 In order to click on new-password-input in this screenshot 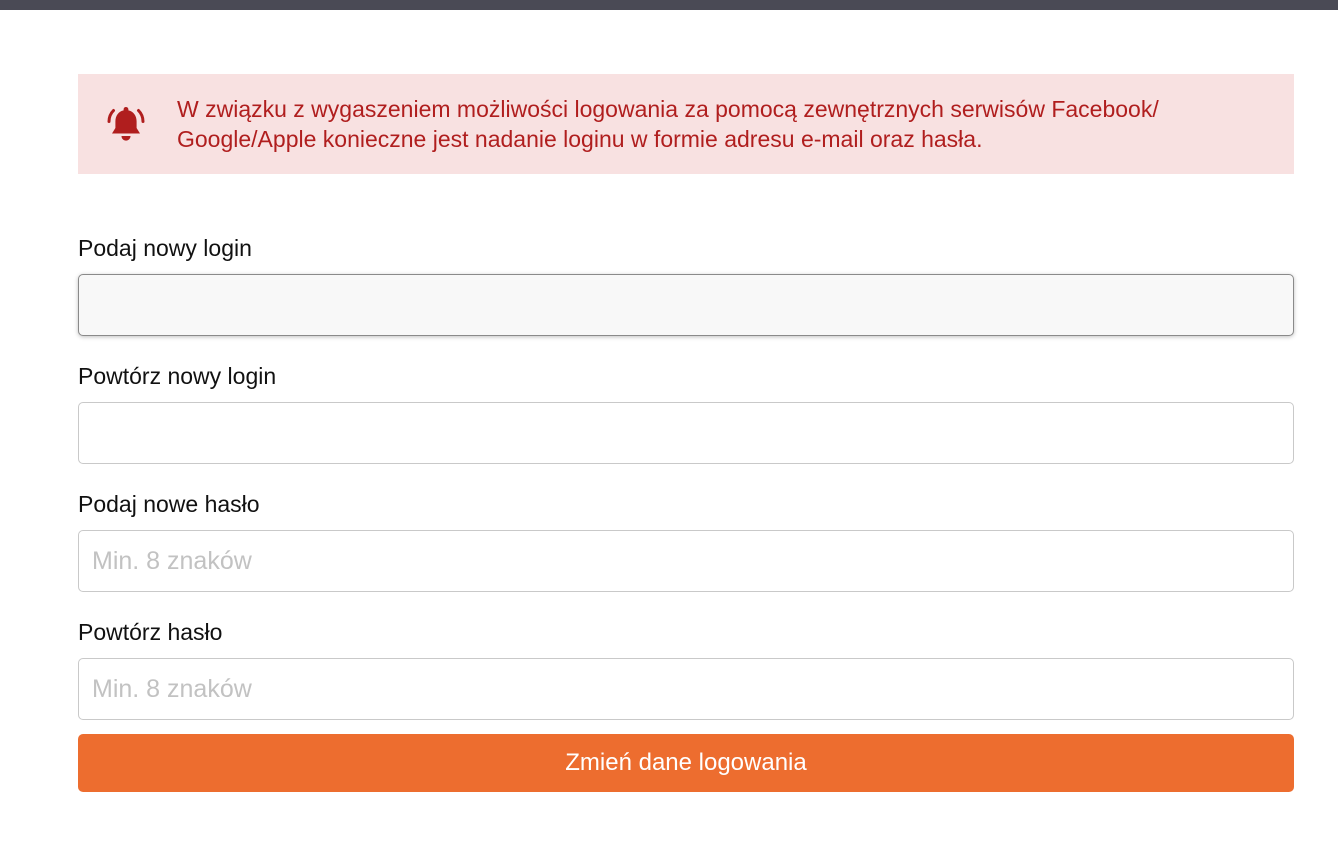, I will do `click(686, 561)`.